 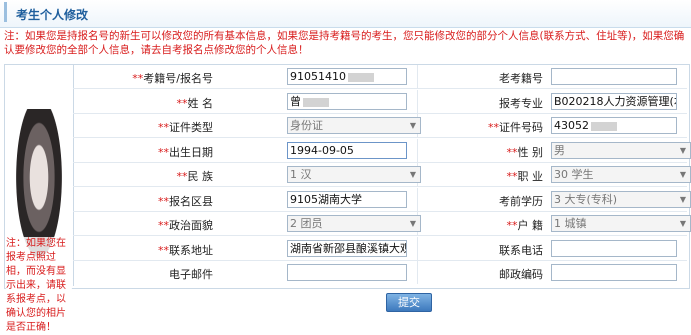 I want to click on form-row: **民 族1 汉 ▼ **职 业 30 学生 ▼, so click(x=382, y=175).